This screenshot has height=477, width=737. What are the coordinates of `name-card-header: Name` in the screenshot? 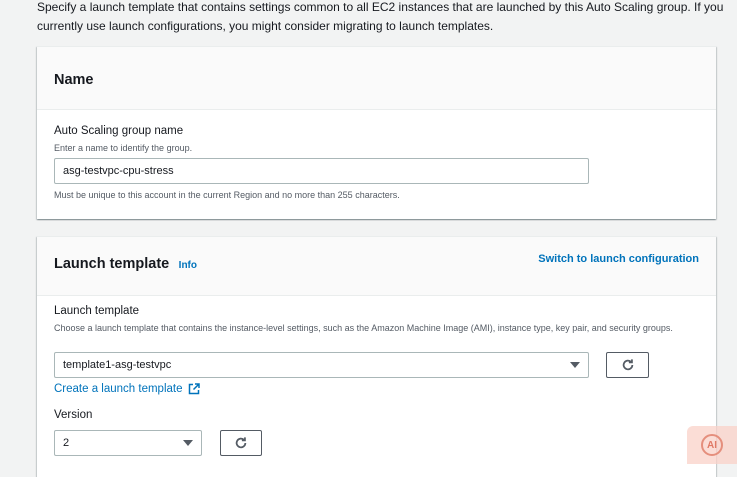 It's located at (376, 78).